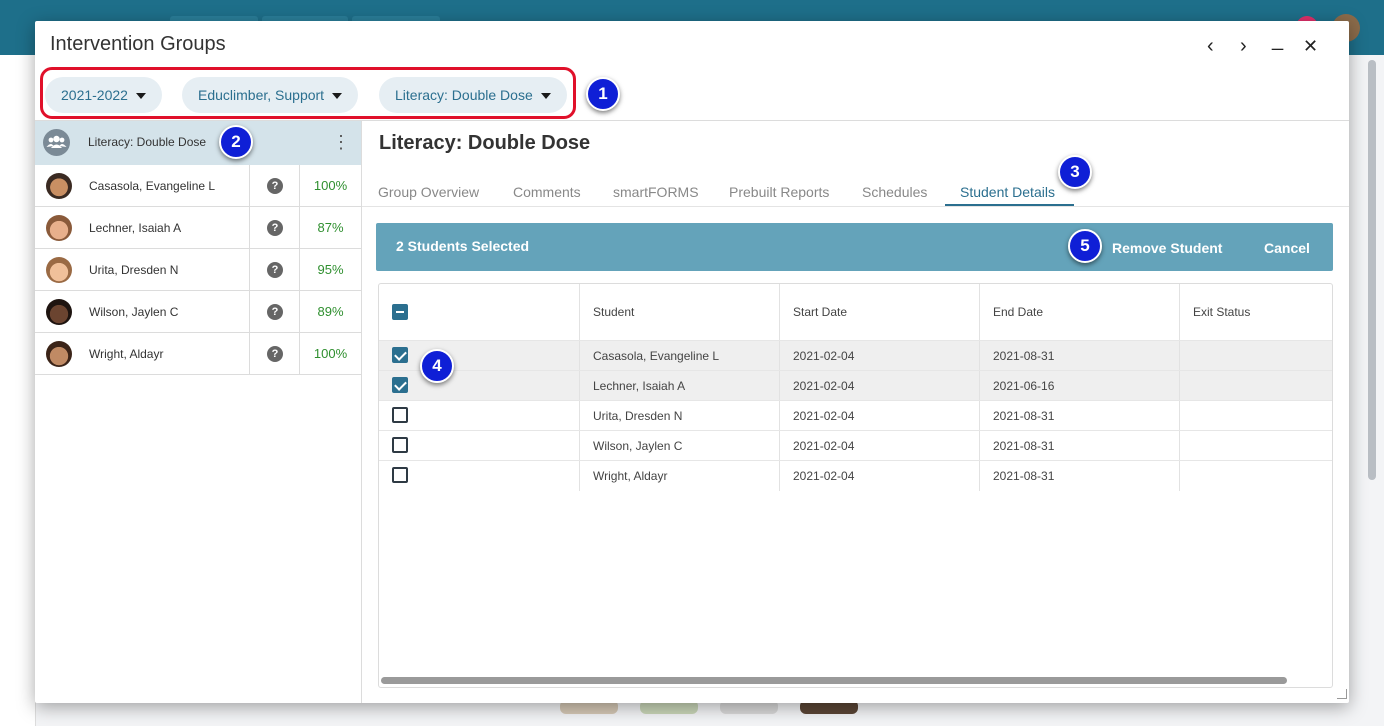 Image resolution: width=1384 pixels, height=726 pixels. Describe the element at coordinates (138, 44) in the screenshot. I see `dialog-title: Intervention Groups` at that location.